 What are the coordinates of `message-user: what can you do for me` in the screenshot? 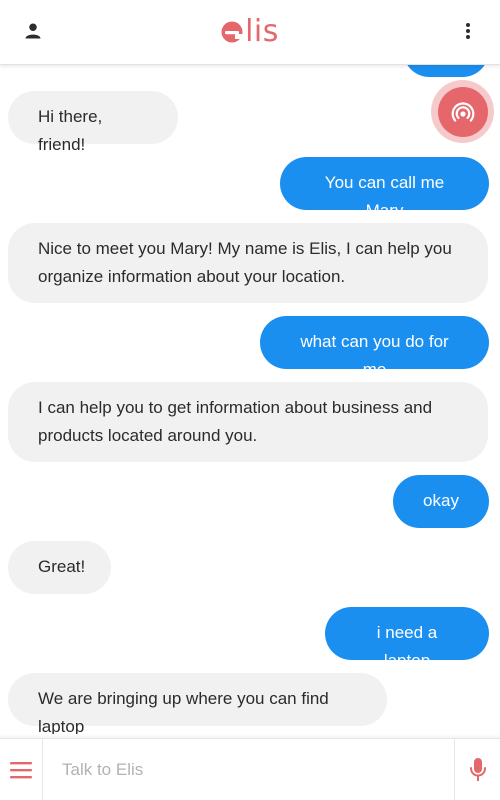 It's located at (374, 347).